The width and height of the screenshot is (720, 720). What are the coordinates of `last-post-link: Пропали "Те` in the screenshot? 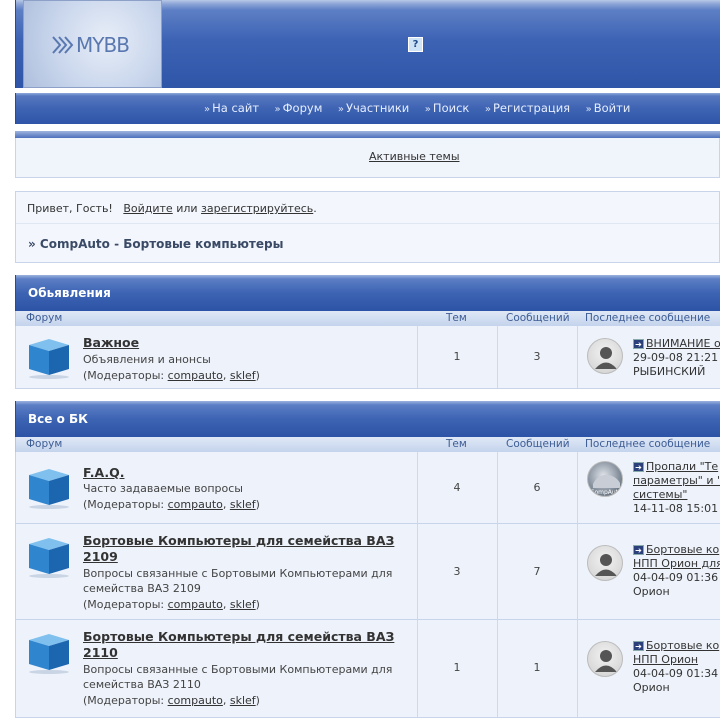 It's located at (682, 466).